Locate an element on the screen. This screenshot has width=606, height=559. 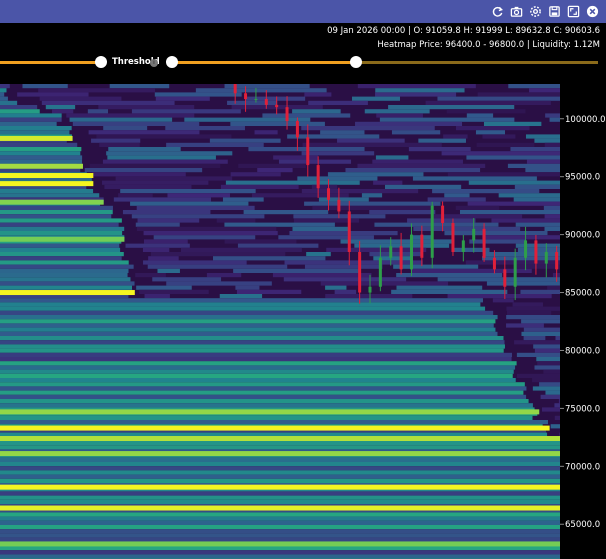
info-icon: i is located at coordinates (154, 63).